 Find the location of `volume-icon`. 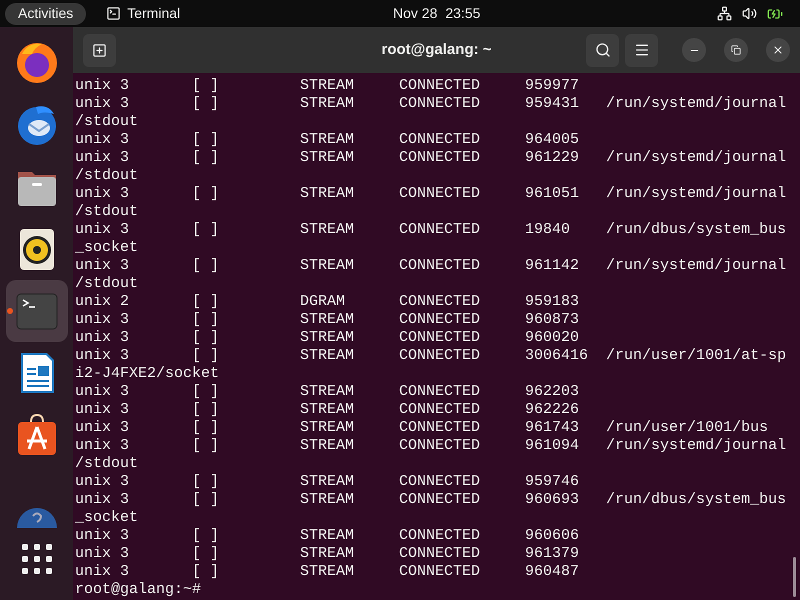

volume-icon is located at coordinates (749, 13).